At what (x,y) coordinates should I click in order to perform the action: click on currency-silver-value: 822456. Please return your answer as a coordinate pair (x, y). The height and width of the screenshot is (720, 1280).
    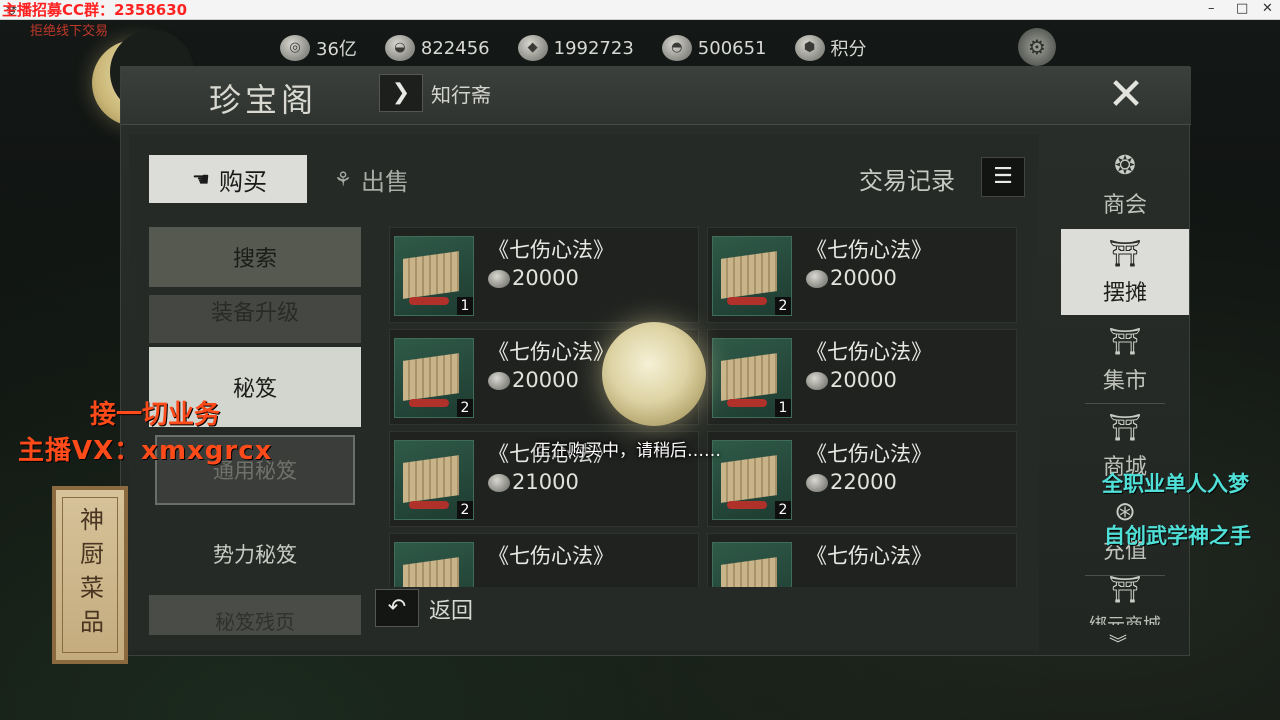
    Looking at the image, I should click on (455, 48).